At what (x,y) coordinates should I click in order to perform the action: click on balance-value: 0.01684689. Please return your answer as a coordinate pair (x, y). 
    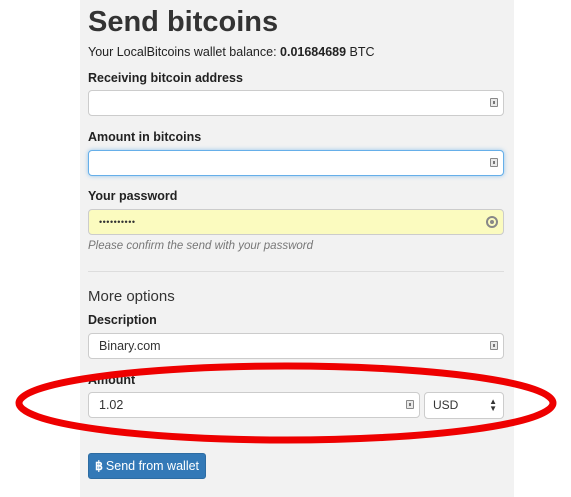
    Looking at the image, I should click on (313, 52).